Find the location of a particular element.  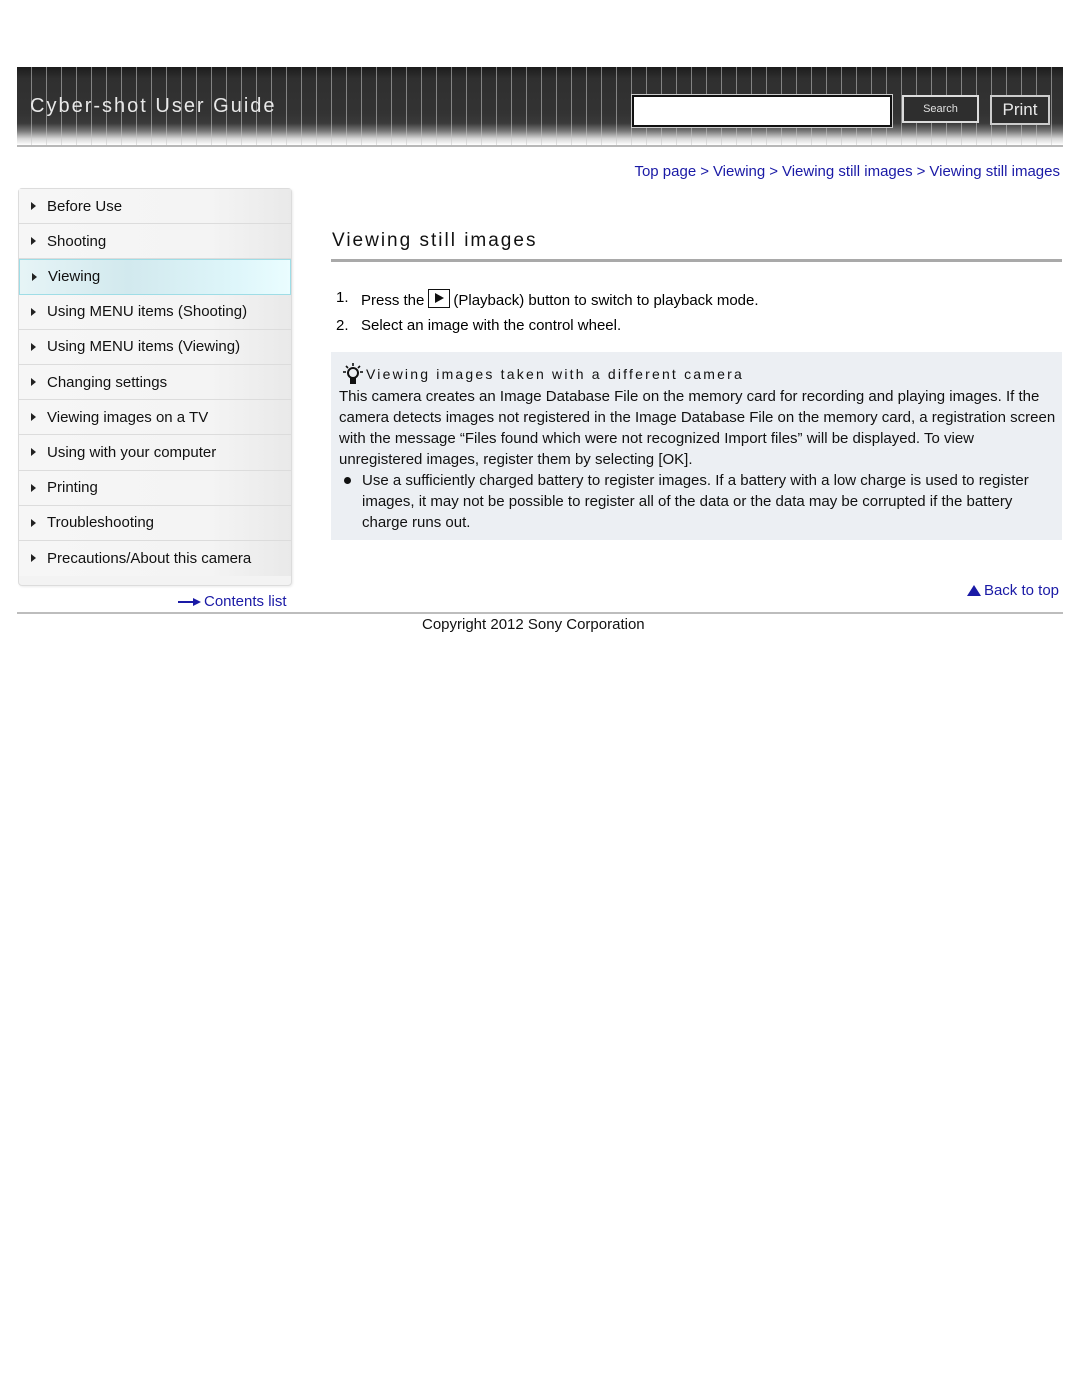

sidebar-item-changing-settings: Changing settings is located at coordinates (155, 382).